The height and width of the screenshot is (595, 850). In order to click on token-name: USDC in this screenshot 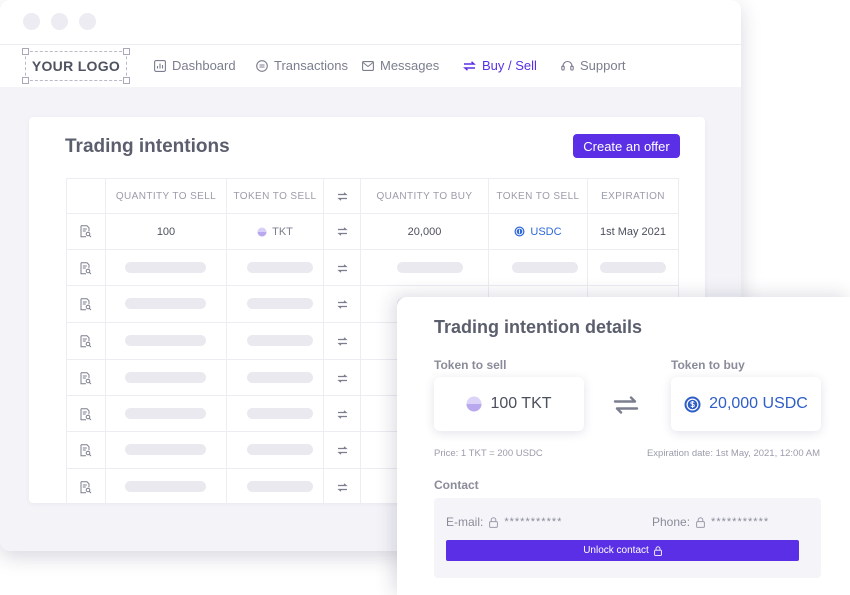, I will do `click(546, 231)`.